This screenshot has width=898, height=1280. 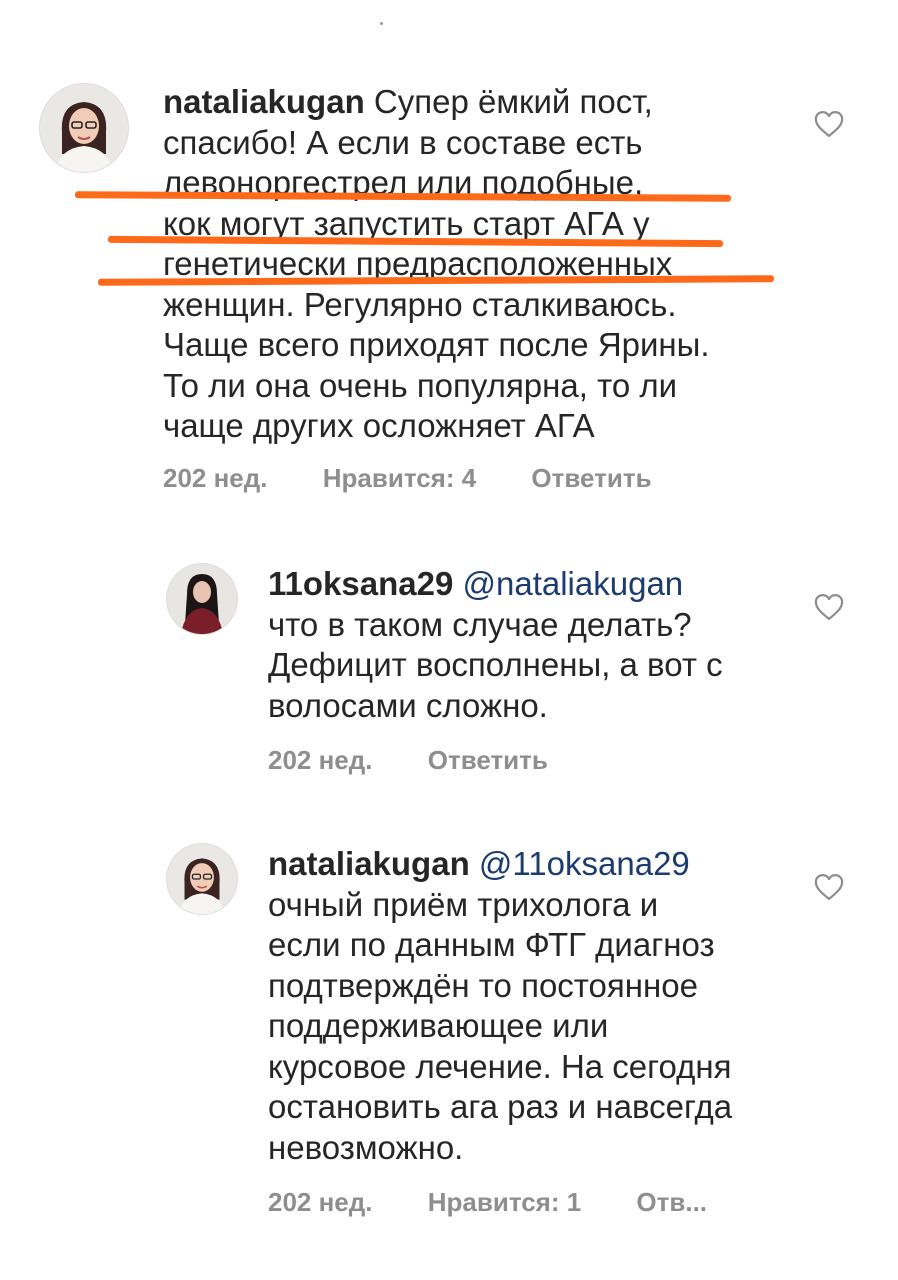 What do you see at coordinates (438, 1025) in the screenshot?
I see `comment-line: поддерживающее или` at bounding box center [438, 1025].